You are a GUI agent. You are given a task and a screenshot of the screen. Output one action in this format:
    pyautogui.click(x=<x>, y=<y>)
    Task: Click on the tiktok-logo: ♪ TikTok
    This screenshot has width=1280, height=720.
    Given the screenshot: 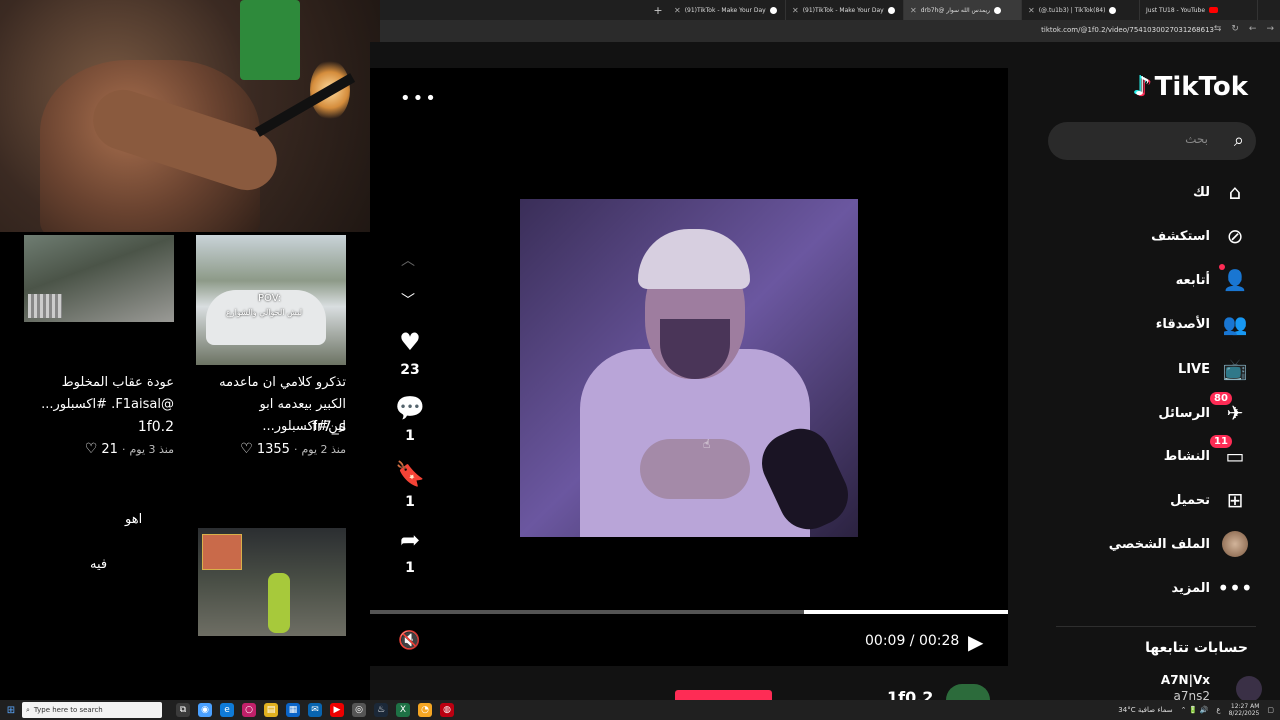 What is the action you would take?
    pyautogui.click(x=1191, y=87)
    